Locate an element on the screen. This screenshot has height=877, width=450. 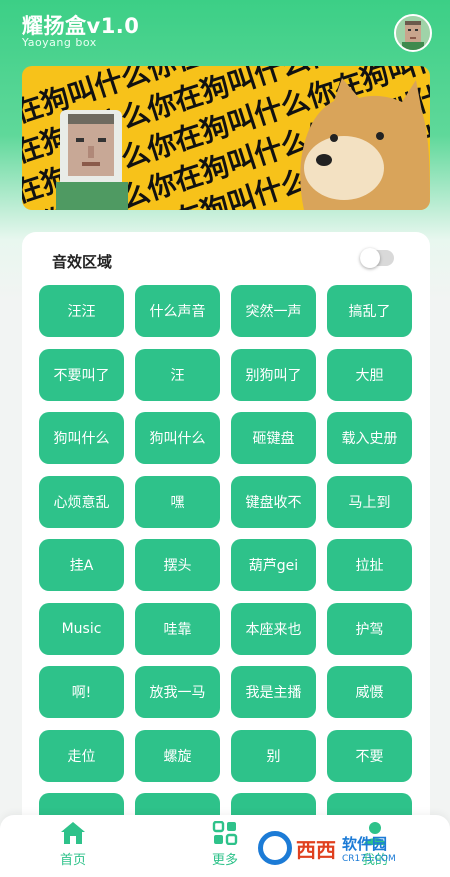
sound-button: 护驾 is located at coordinates (369, 628).